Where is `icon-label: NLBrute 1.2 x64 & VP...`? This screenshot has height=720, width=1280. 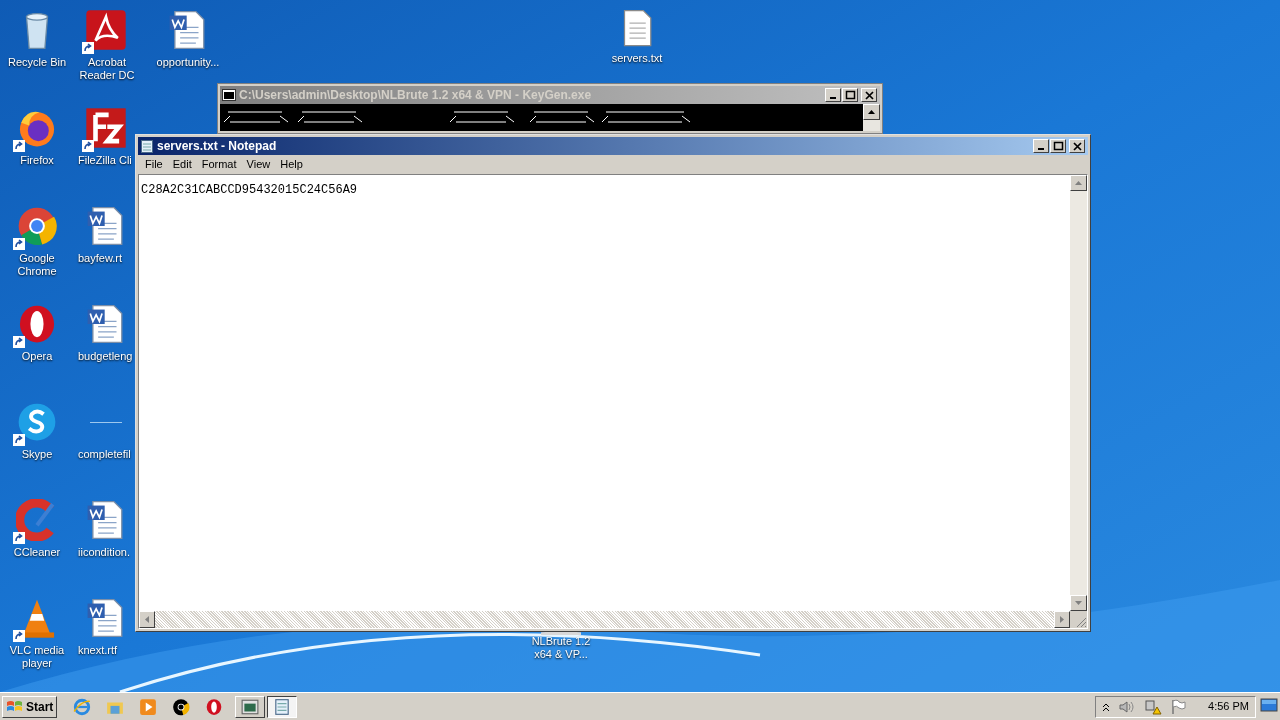 icon-label: NLBrute 1.2 x64 & VP... is located at coordinates (561, 648).